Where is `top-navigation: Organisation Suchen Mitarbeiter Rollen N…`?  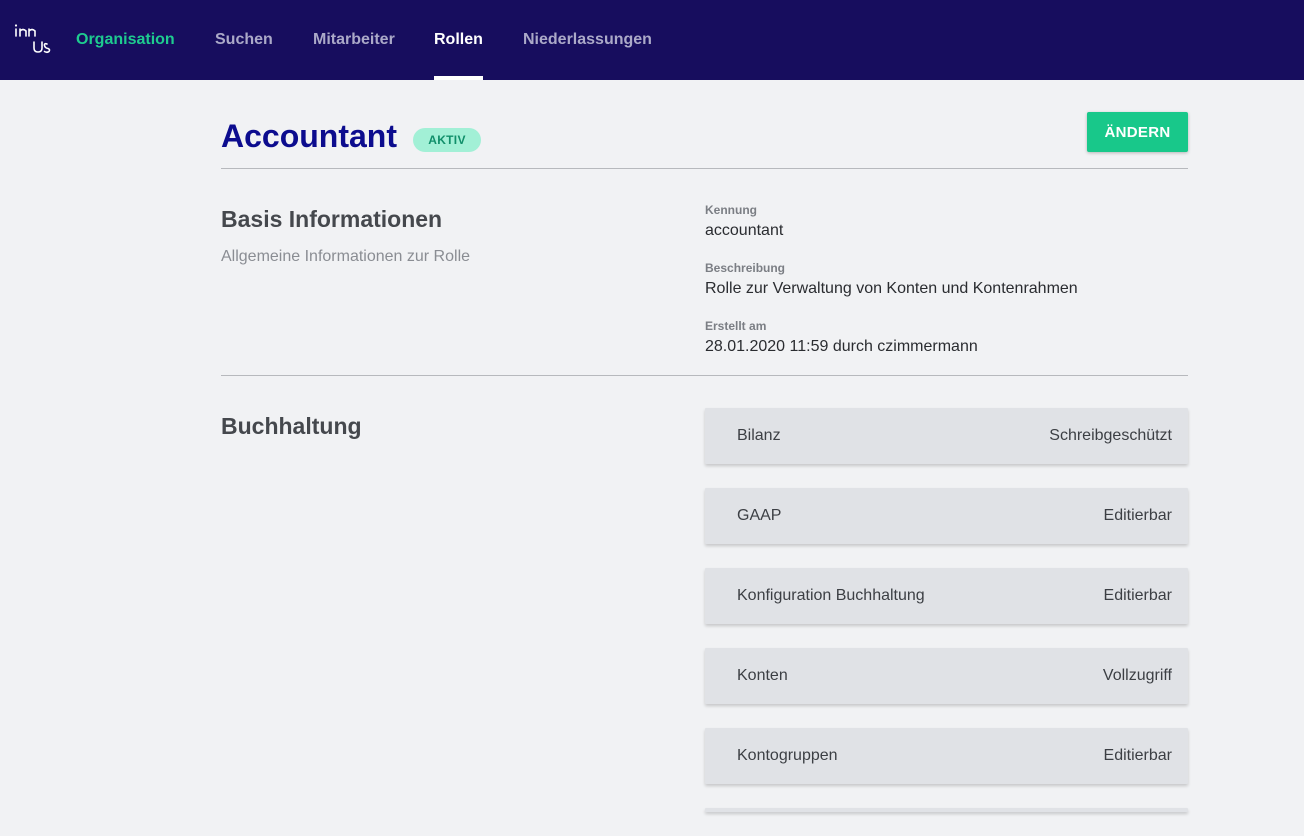 top-navigation: Organisation Suchen Mitarbeiter Rollen N… is located at coordinates (652, 40).